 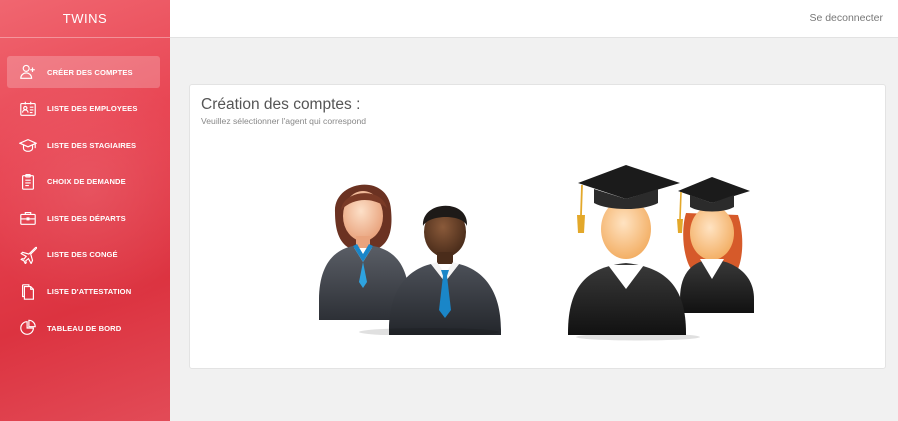 I want to click on sidebar-item-tableau-de-bord: TABLEAU DE BORD, so click(x=83, y=328).